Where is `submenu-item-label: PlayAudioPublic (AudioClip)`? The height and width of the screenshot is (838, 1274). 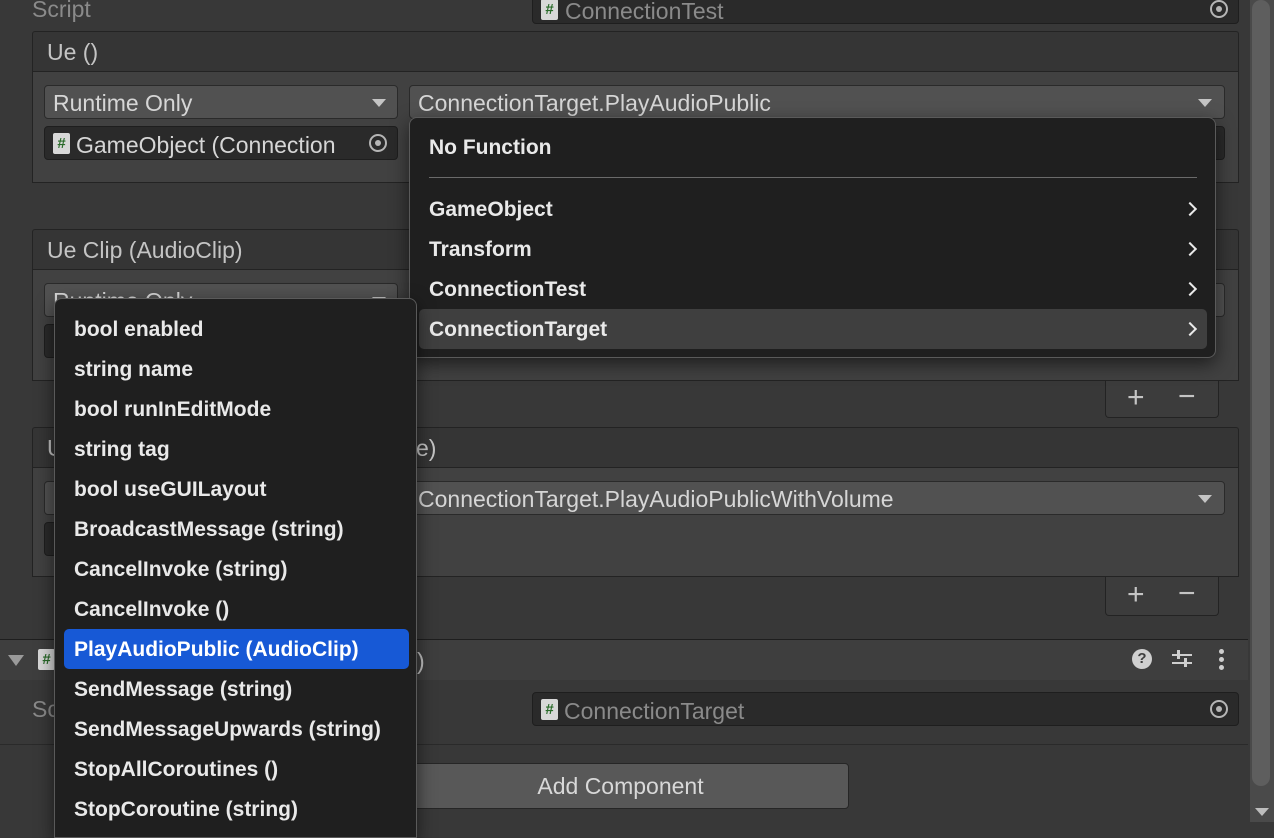
submenu-item-label: PlayAudioPublic (AudioClip) is located at coordinates (216, 649).